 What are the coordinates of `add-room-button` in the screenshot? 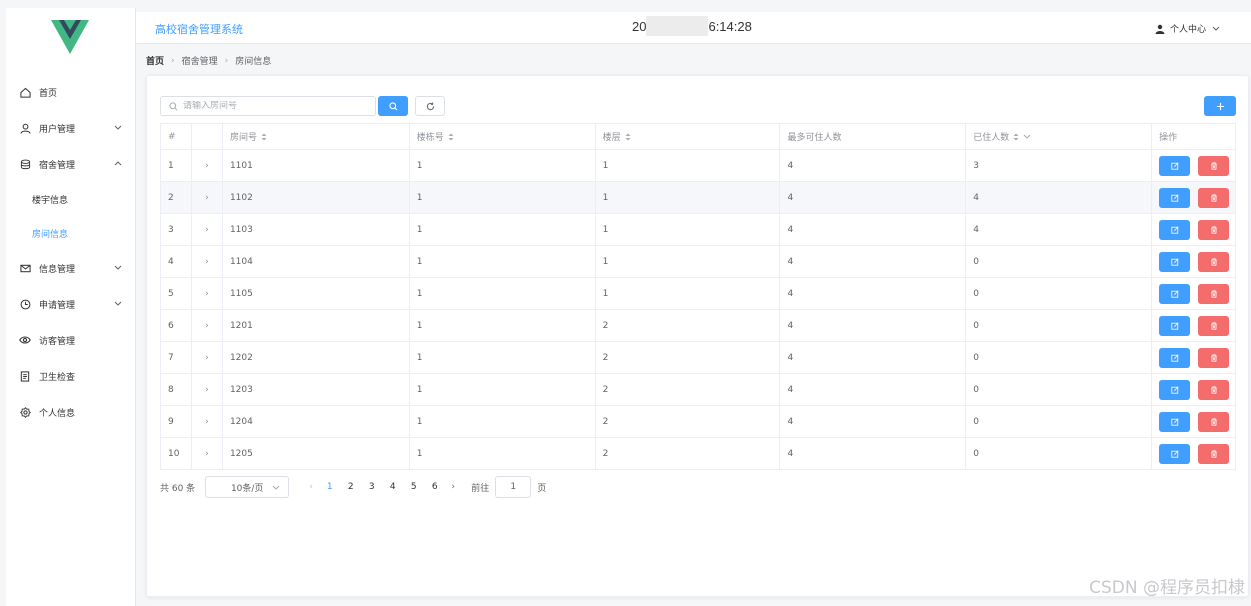 It's located at (1220, 106).